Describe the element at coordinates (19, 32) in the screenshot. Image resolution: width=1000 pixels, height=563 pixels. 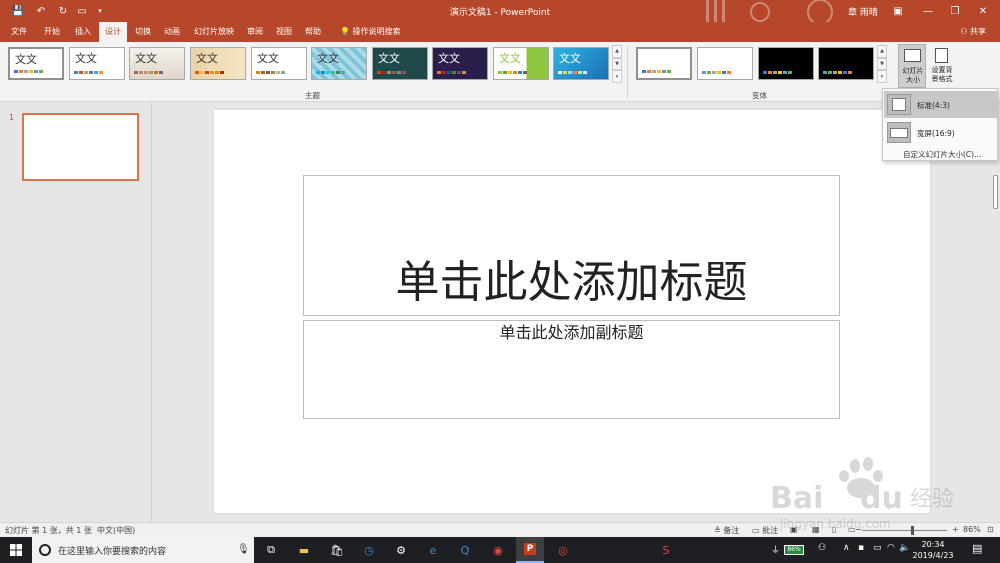
I see `tab-file: 文件` at that location.